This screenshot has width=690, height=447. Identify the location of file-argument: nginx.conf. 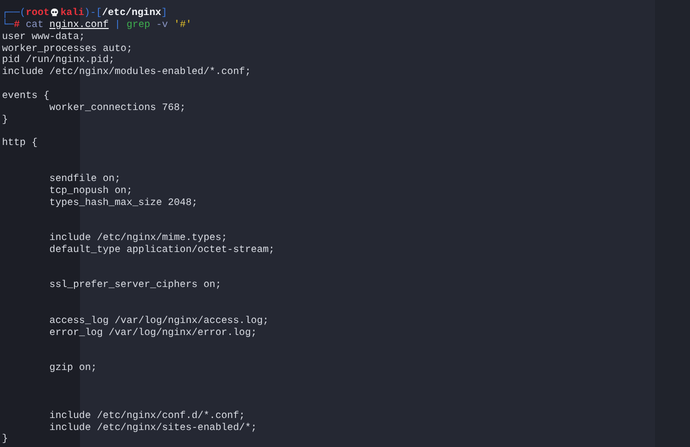
(79, 24).